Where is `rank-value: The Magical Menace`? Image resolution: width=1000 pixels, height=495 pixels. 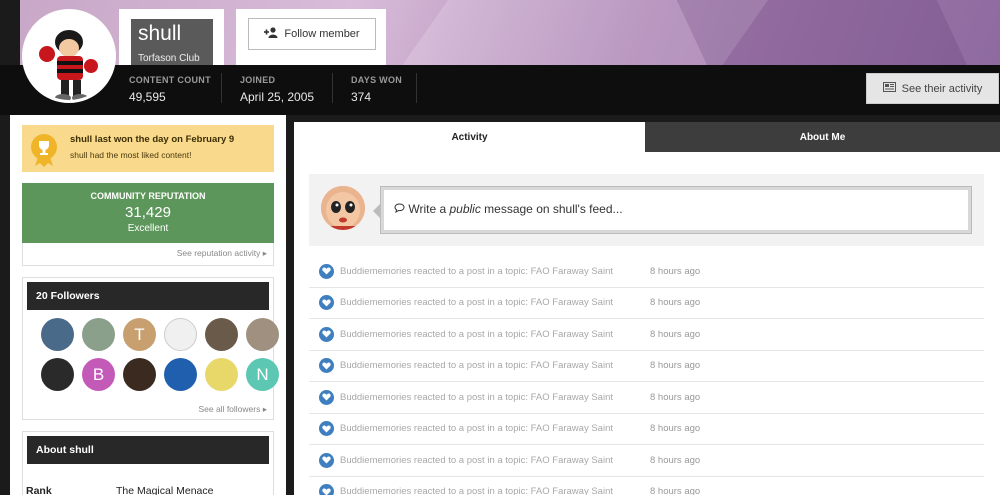 rank-value: The Magical Menace is located at coordinates (165, 490).